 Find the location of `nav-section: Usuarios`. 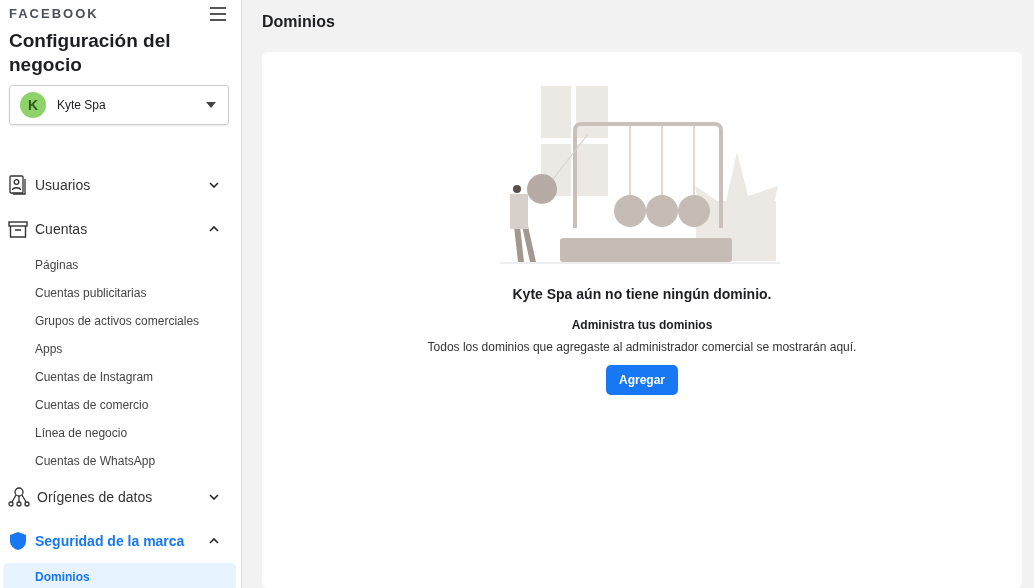

nav-section: Usuarios is located at coordinates (120, 185).